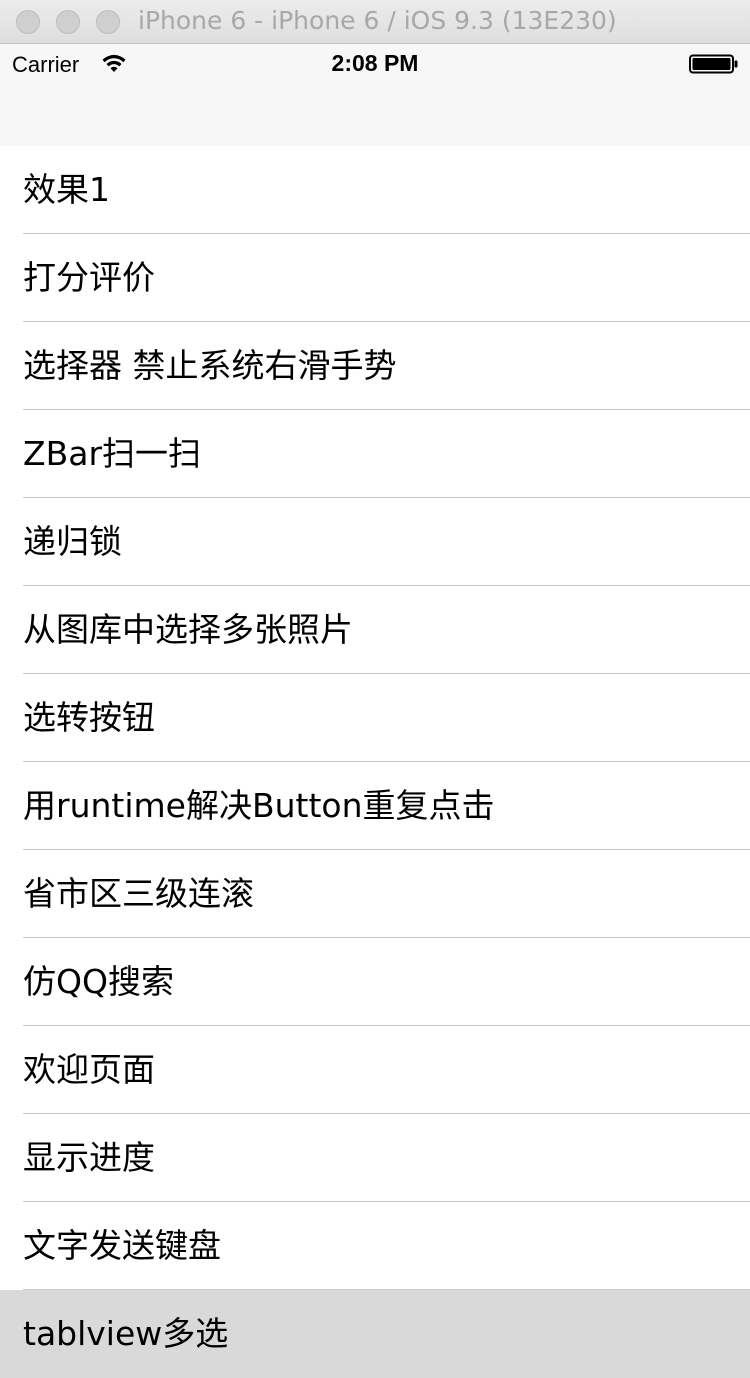 The width and height of the screenshot is (750, 1378). Describe the element at coordinates (375, 278) in the screenshot. I see `table-row: 打分评价` at that location.